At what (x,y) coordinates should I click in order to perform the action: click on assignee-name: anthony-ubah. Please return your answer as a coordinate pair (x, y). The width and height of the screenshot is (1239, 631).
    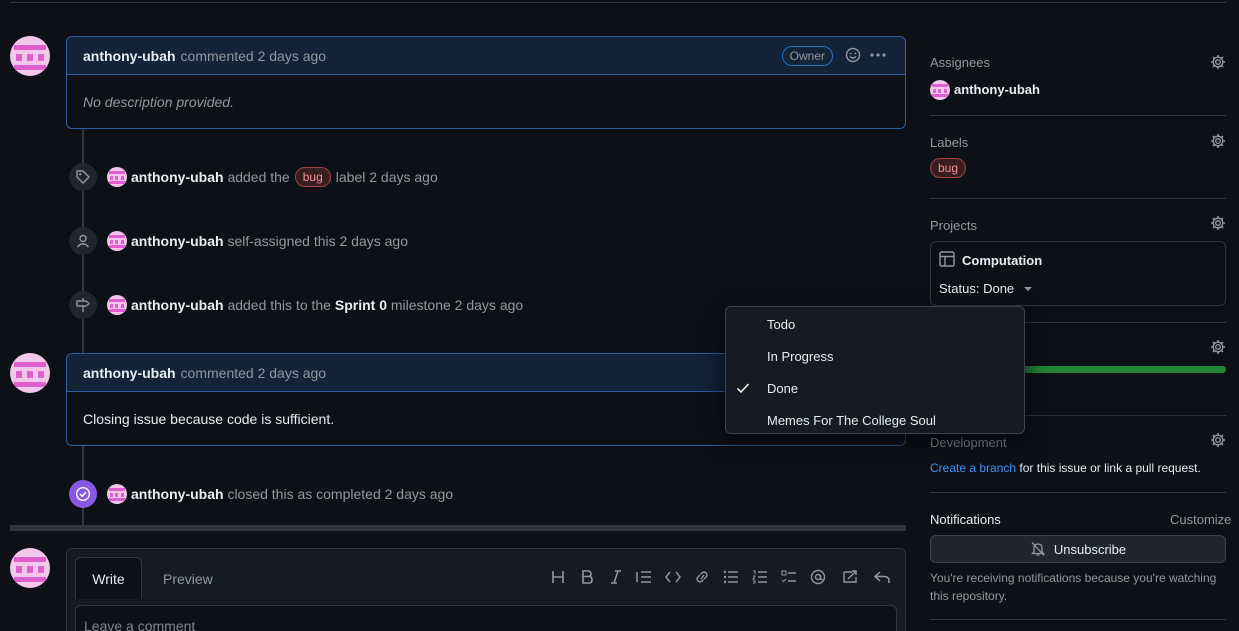
    Looking at the image, I should click on (997, 89).